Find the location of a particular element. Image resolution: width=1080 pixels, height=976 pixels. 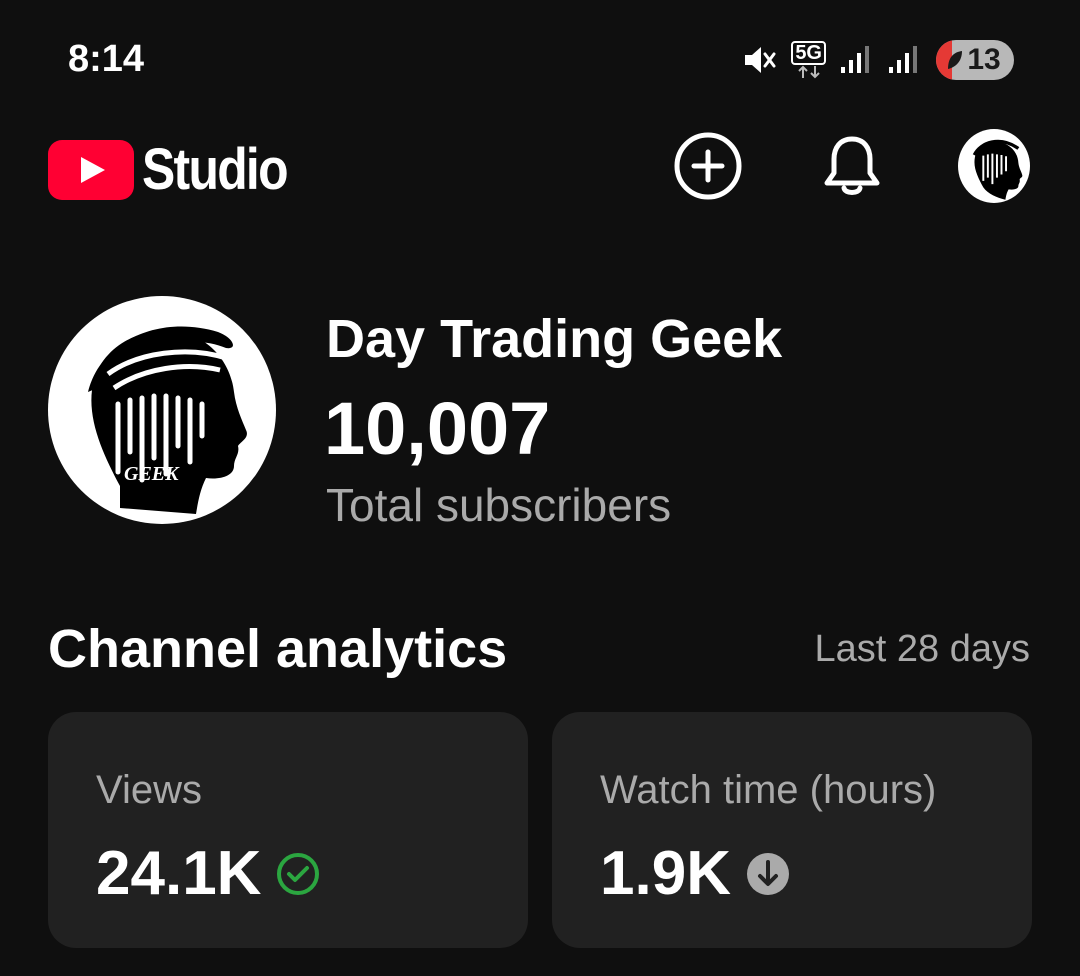

bell-icon is located at coordinates (852, 165).